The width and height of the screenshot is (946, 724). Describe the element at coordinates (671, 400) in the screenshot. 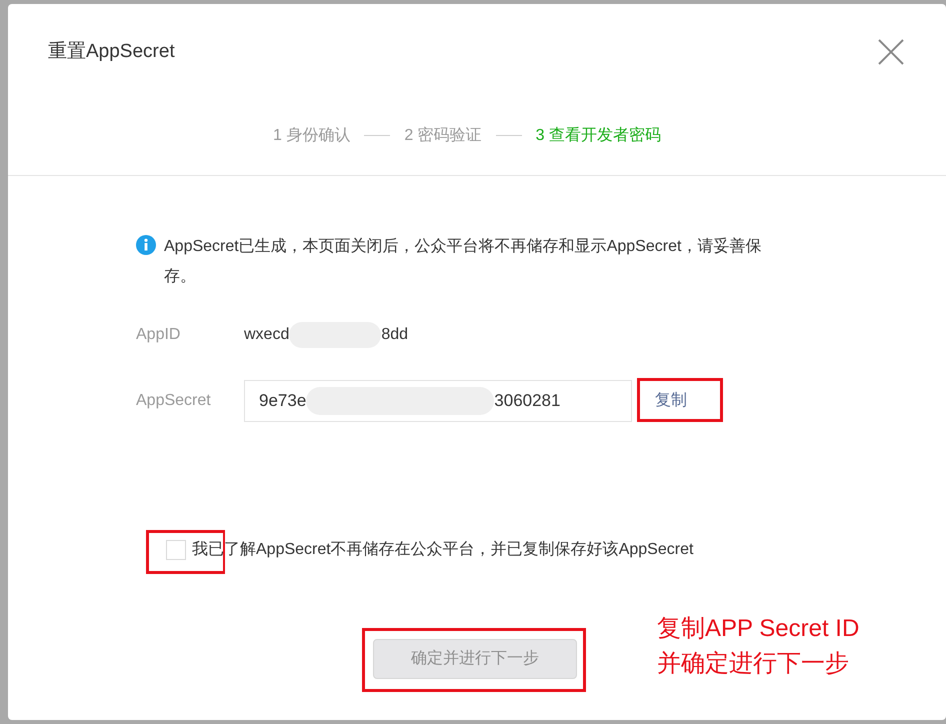

I see `copy-link: 复制` at that location.